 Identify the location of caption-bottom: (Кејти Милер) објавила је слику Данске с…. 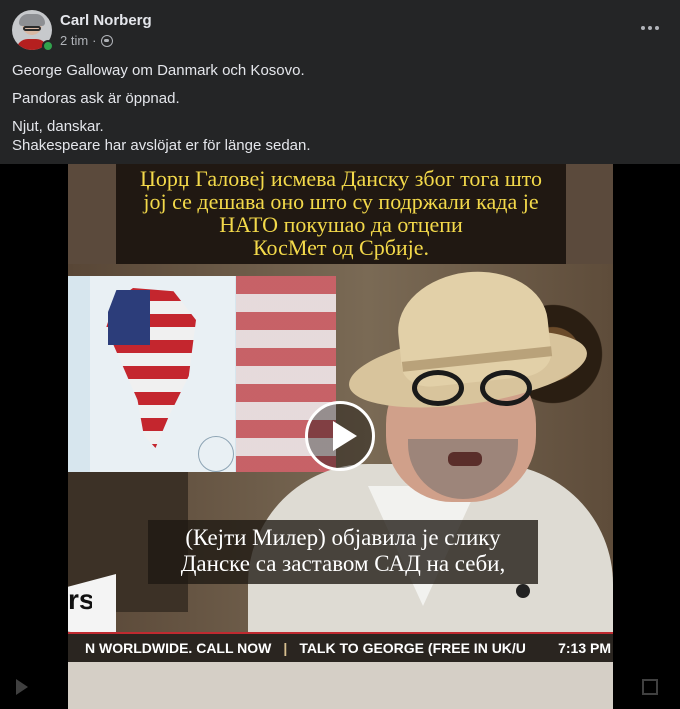
(343, 552).